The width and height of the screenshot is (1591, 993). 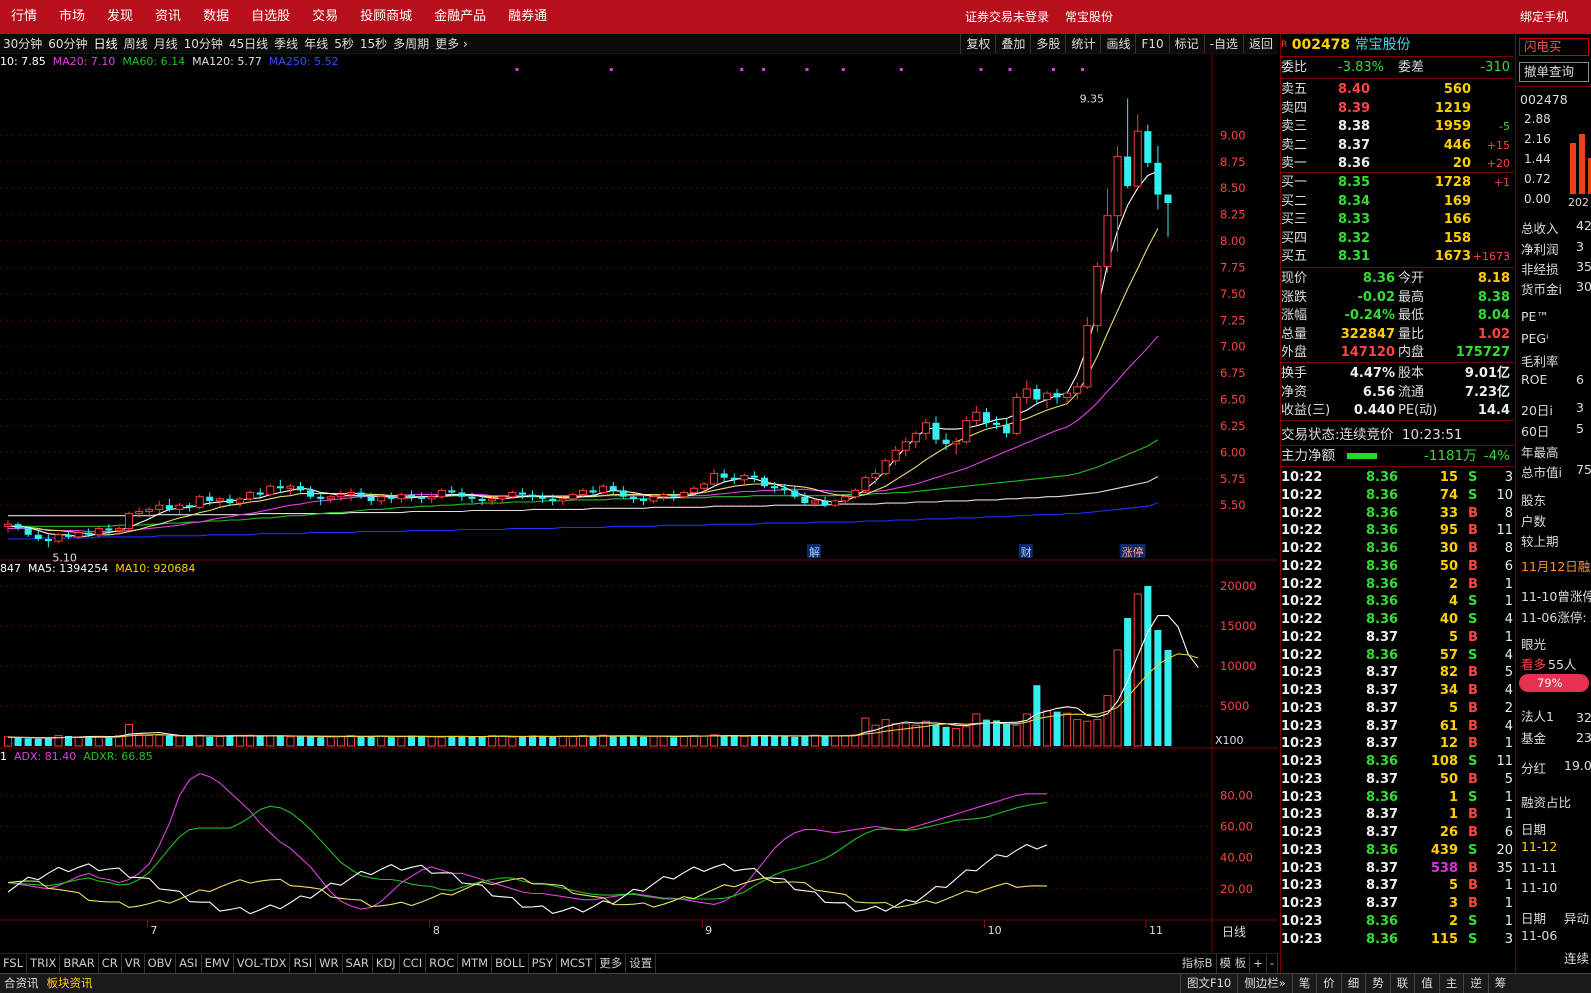 What do you see at coordinates (1117, 44) in the screenshot?
I see `tool-draw: 画线` at bounding box center [1117, 44].